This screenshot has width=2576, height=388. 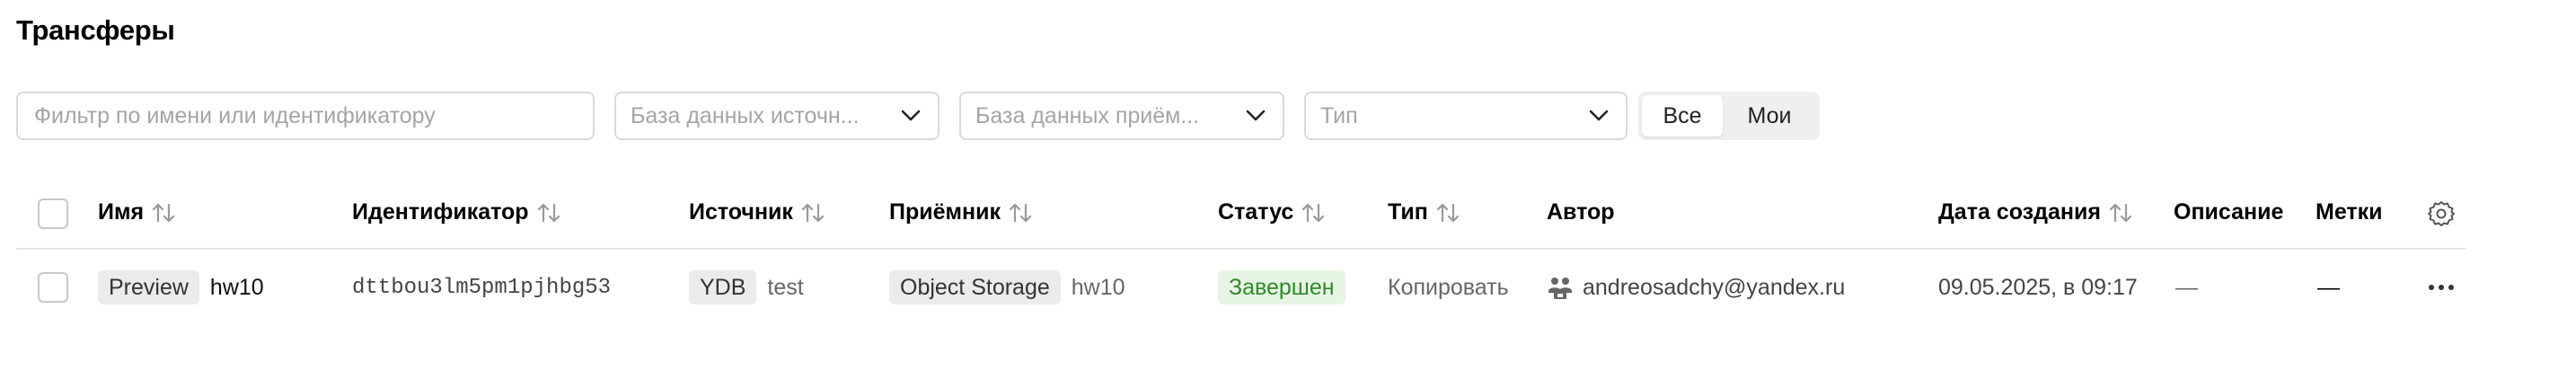 I want to click on segment-all-button: Все, so click(x=1682, y=116).